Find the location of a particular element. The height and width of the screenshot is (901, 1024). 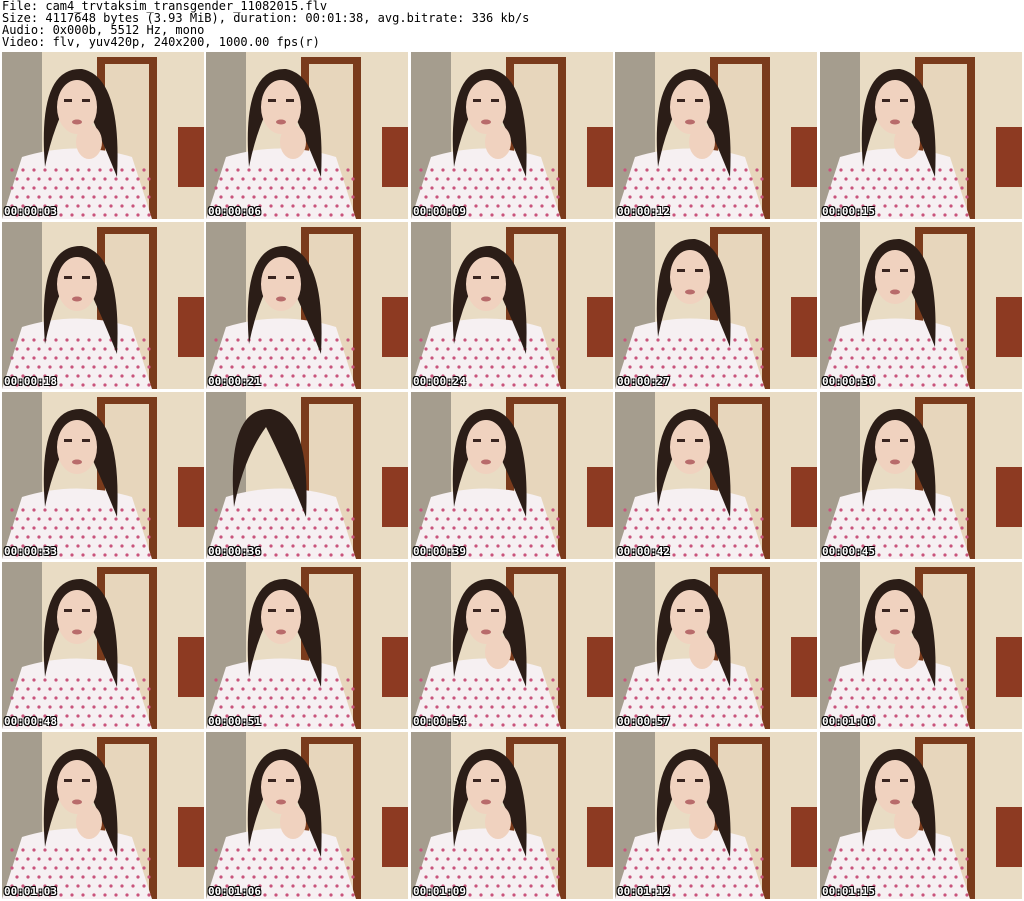

thumbnail-timestamp: 00:00:27 is located at coordinates (643, 381).